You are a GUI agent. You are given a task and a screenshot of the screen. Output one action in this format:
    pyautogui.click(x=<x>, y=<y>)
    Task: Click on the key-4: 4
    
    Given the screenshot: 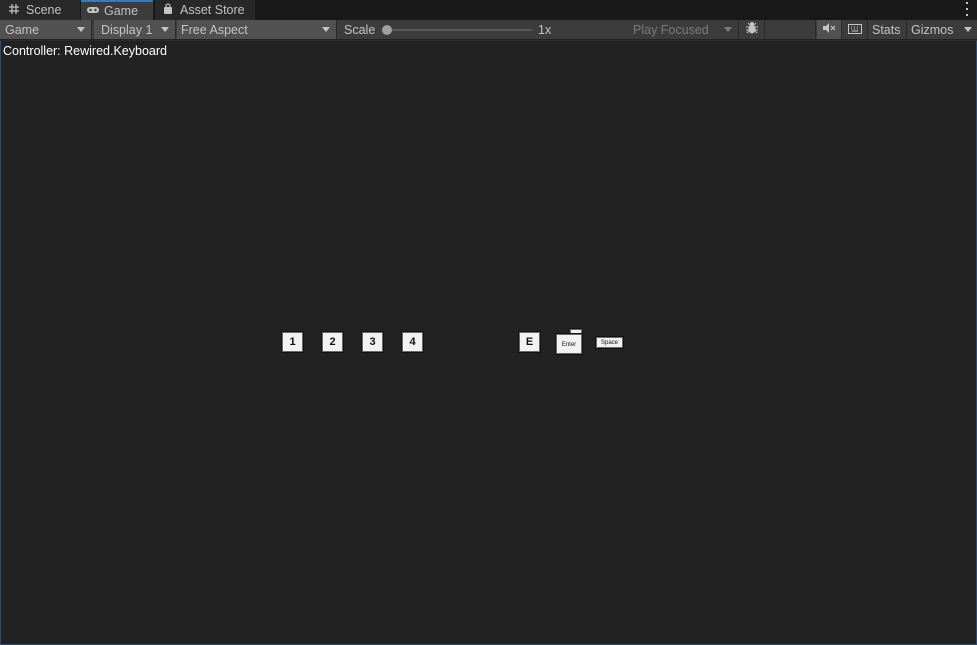 What is the action you would take?
    pyautogui.click(x=412, y=342)
    